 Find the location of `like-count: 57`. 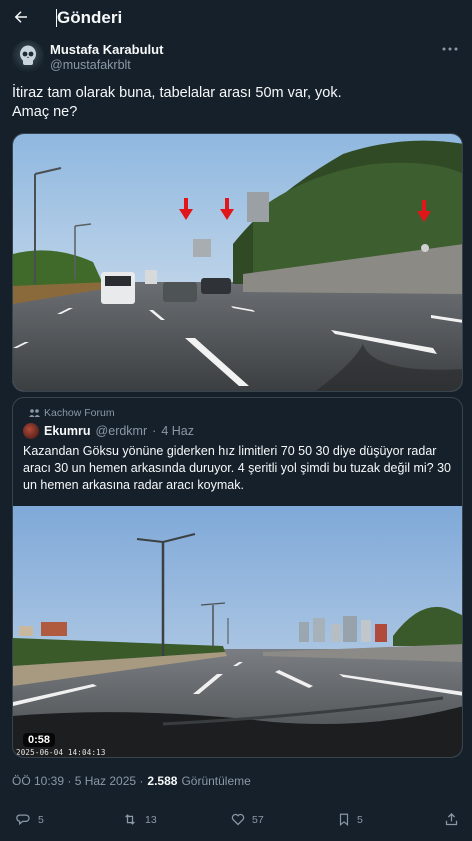

like-count: 57 is located at coordinates (258, 819).